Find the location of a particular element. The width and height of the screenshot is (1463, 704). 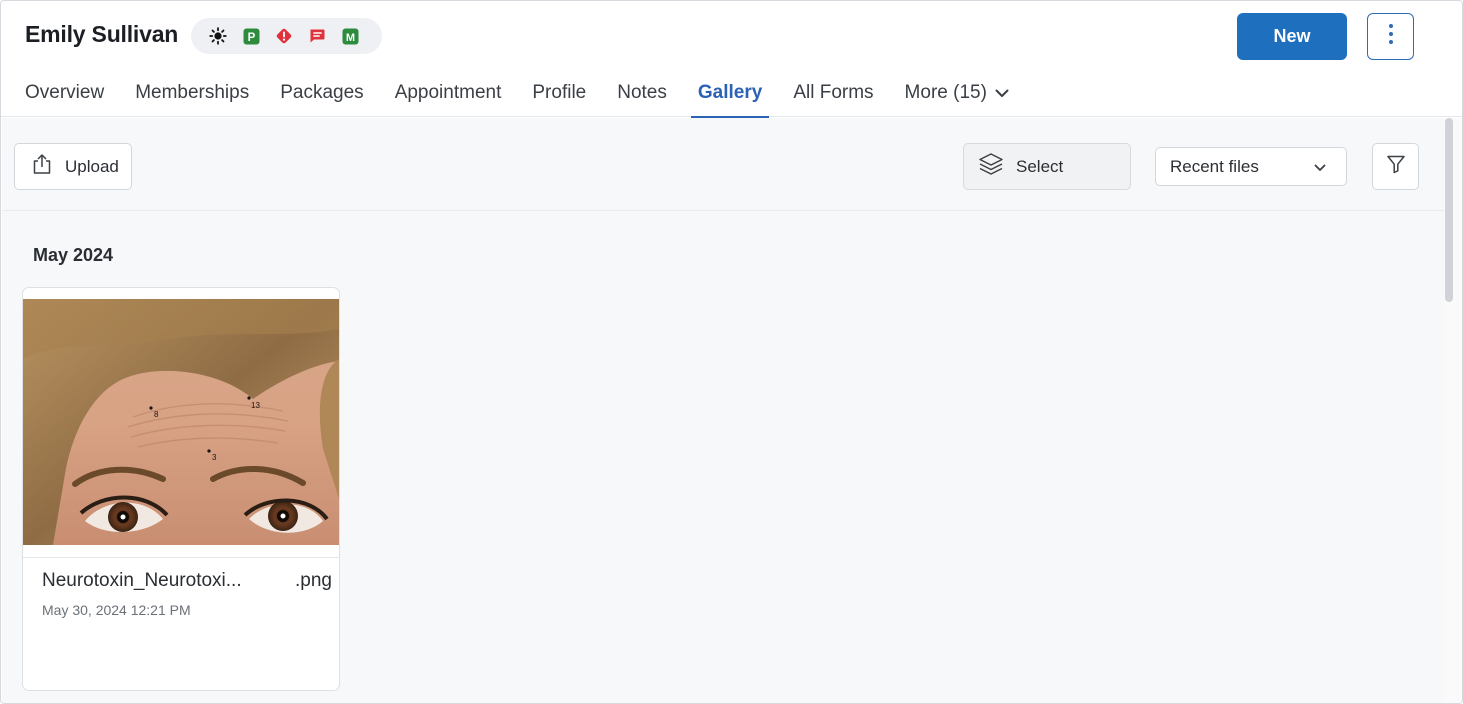

alert-icon is located at coordinates (284, 36).